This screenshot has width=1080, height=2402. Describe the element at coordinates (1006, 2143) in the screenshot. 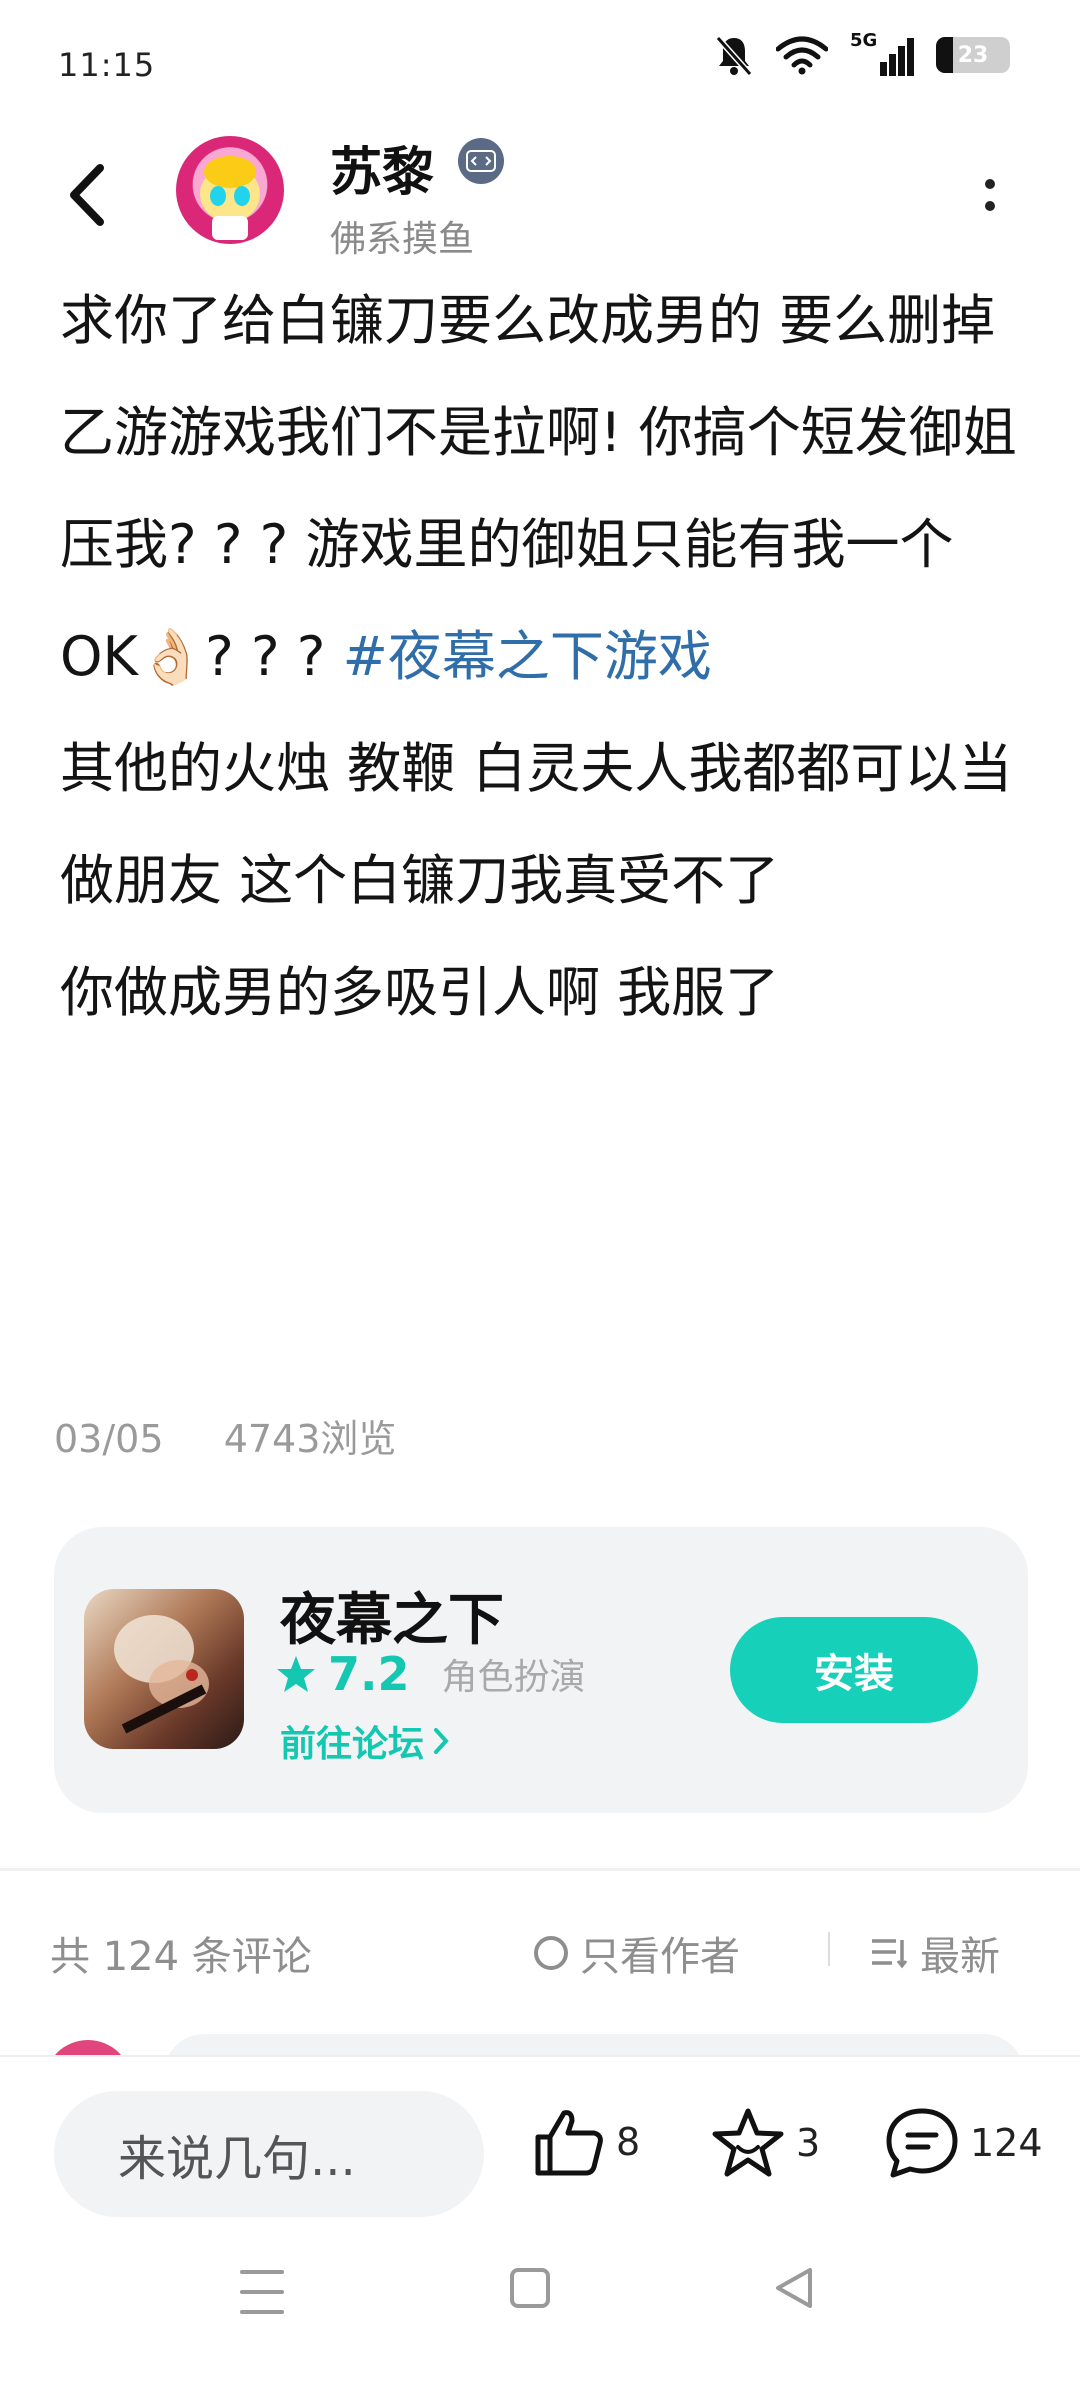

I see `comment-count: 124` at that location.